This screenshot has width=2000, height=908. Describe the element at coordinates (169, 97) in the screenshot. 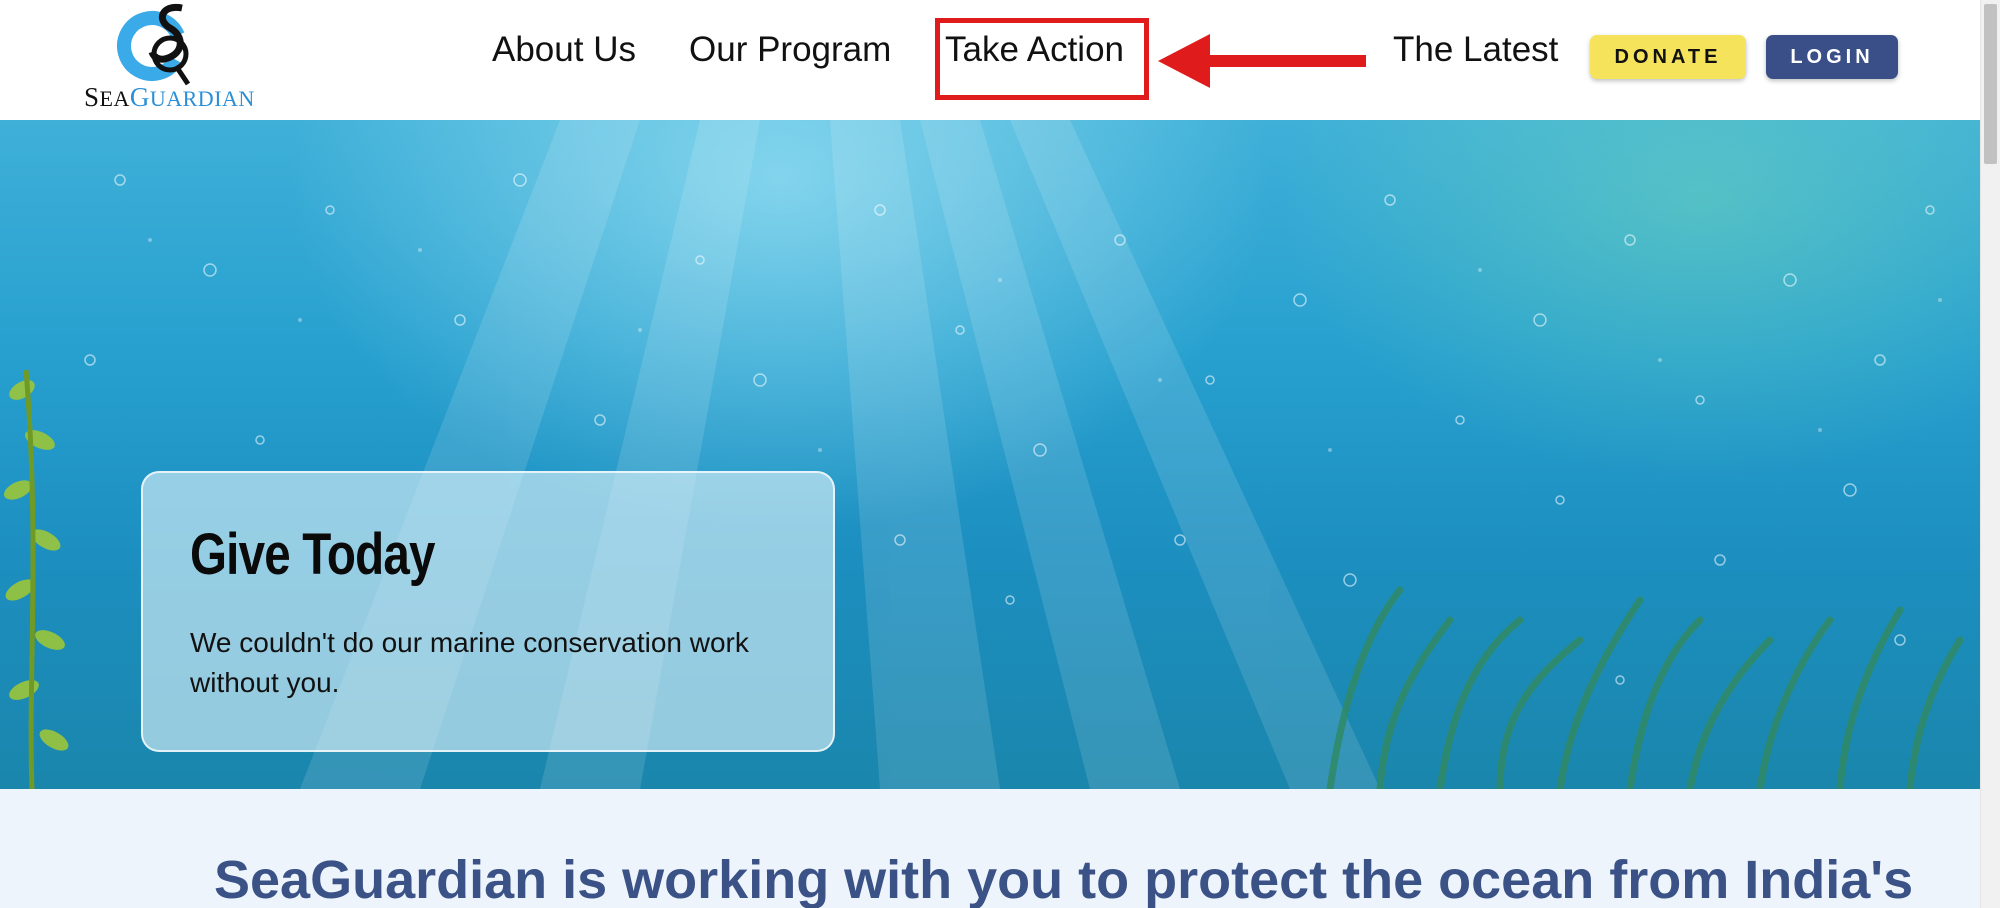

I see `logo-wordmark: SEAGUARDIAN` at that location.